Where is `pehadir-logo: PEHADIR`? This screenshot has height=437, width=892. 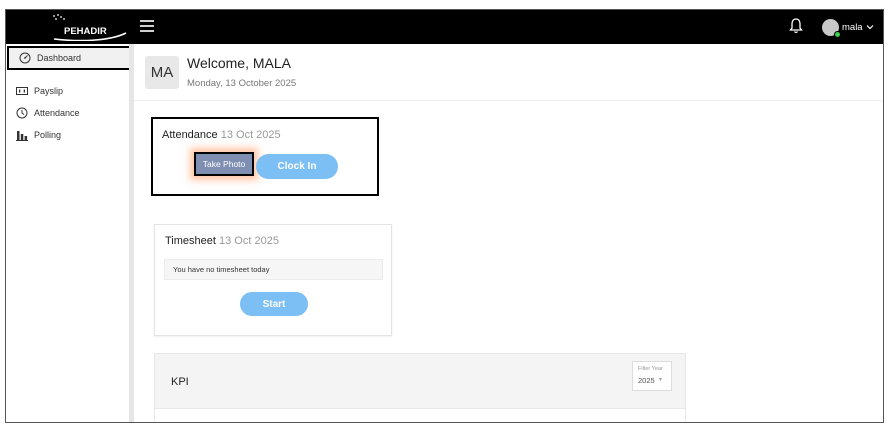
pehadir-logo: PEHADIR is located at coordinates (86, 27).